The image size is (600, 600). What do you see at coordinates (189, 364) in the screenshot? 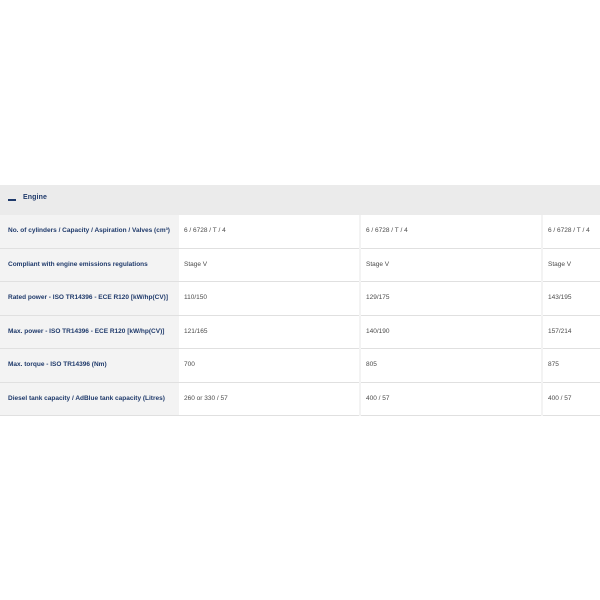
I see `value-text: 700` at bounding box center [189, 364].